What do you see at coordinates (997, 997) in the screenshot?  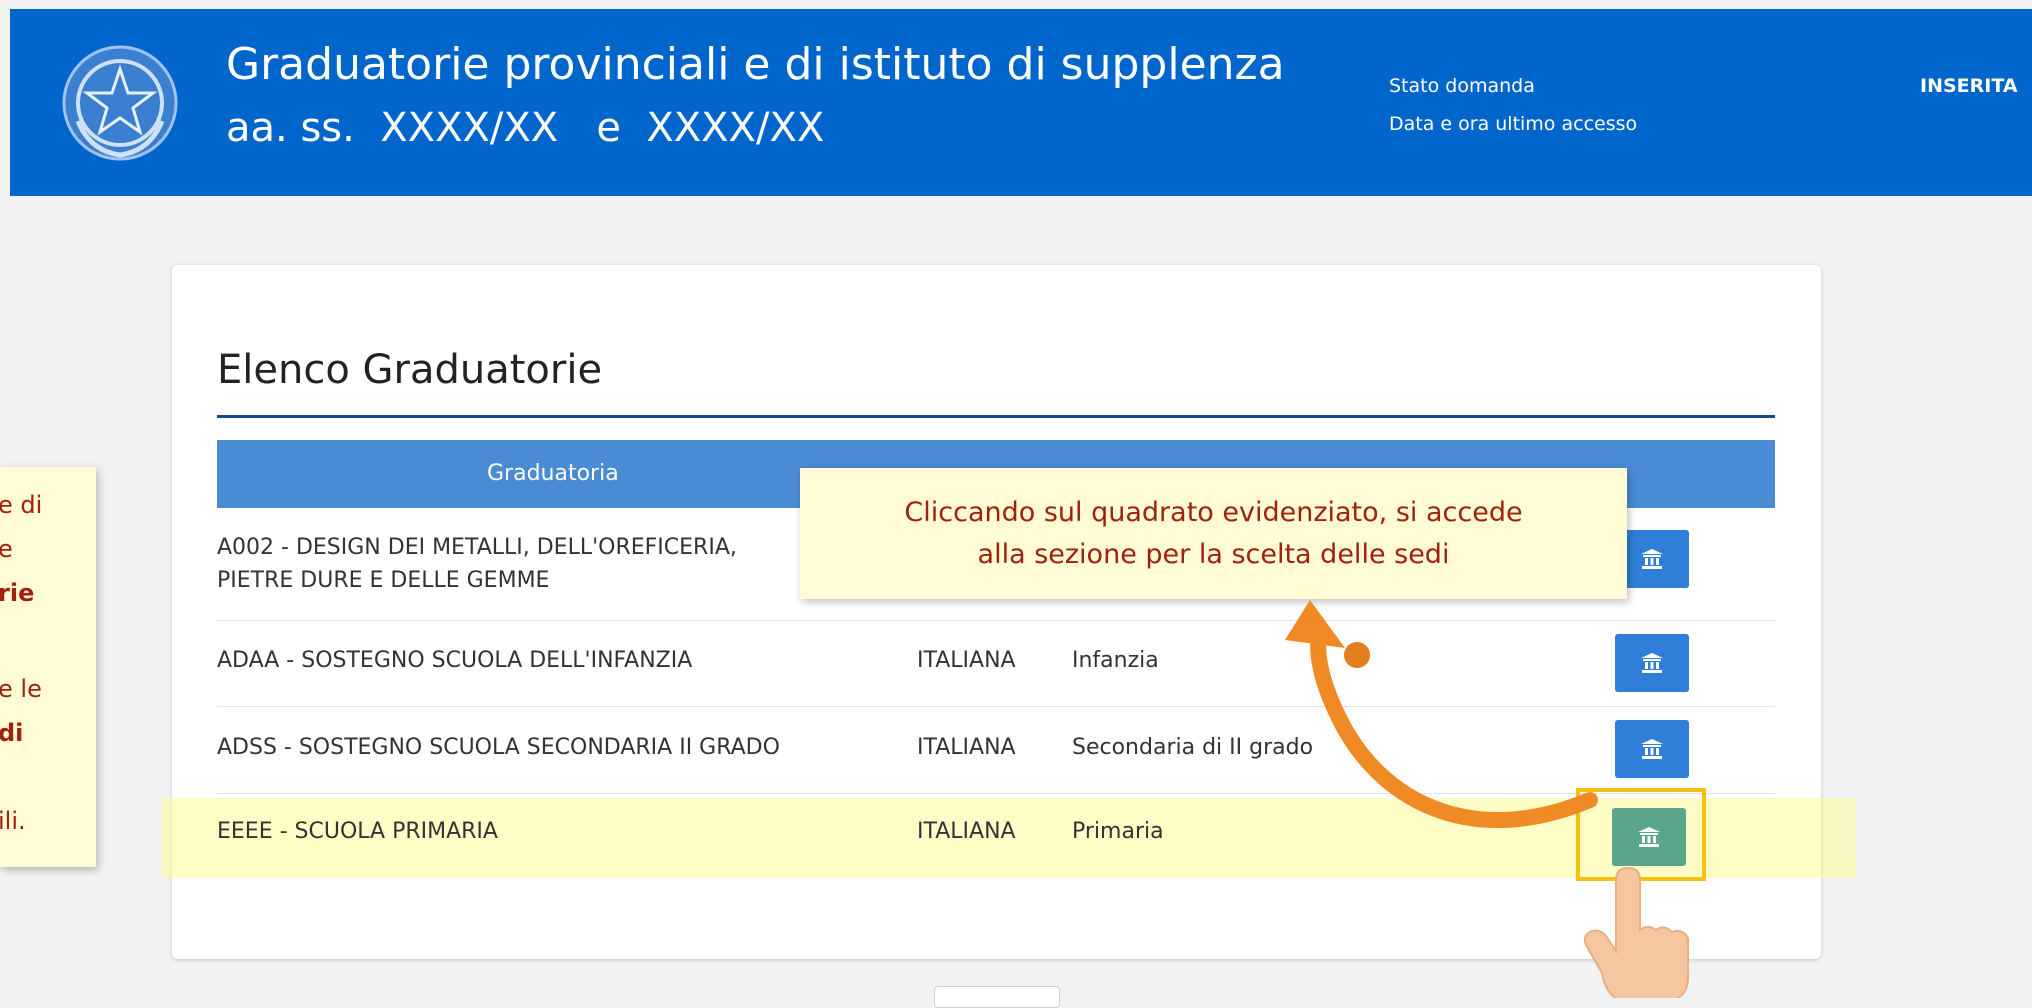 I see `bottom-button-stub` at bounding box center [997, 997].